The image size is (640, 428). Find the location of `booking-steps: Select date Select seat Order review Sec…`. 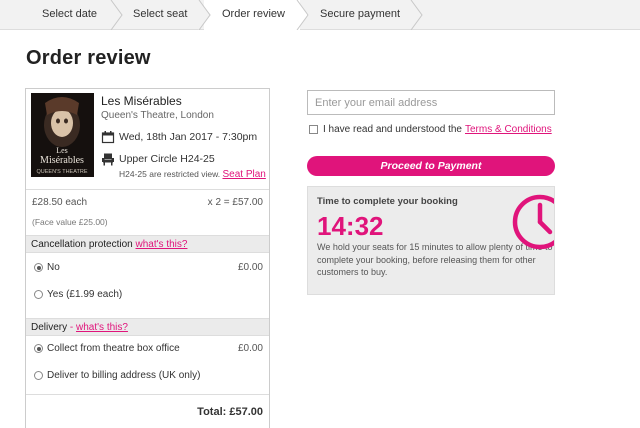

booking-steps: Select date Select seat Order review Sec… is located at coordinates (320, 15).